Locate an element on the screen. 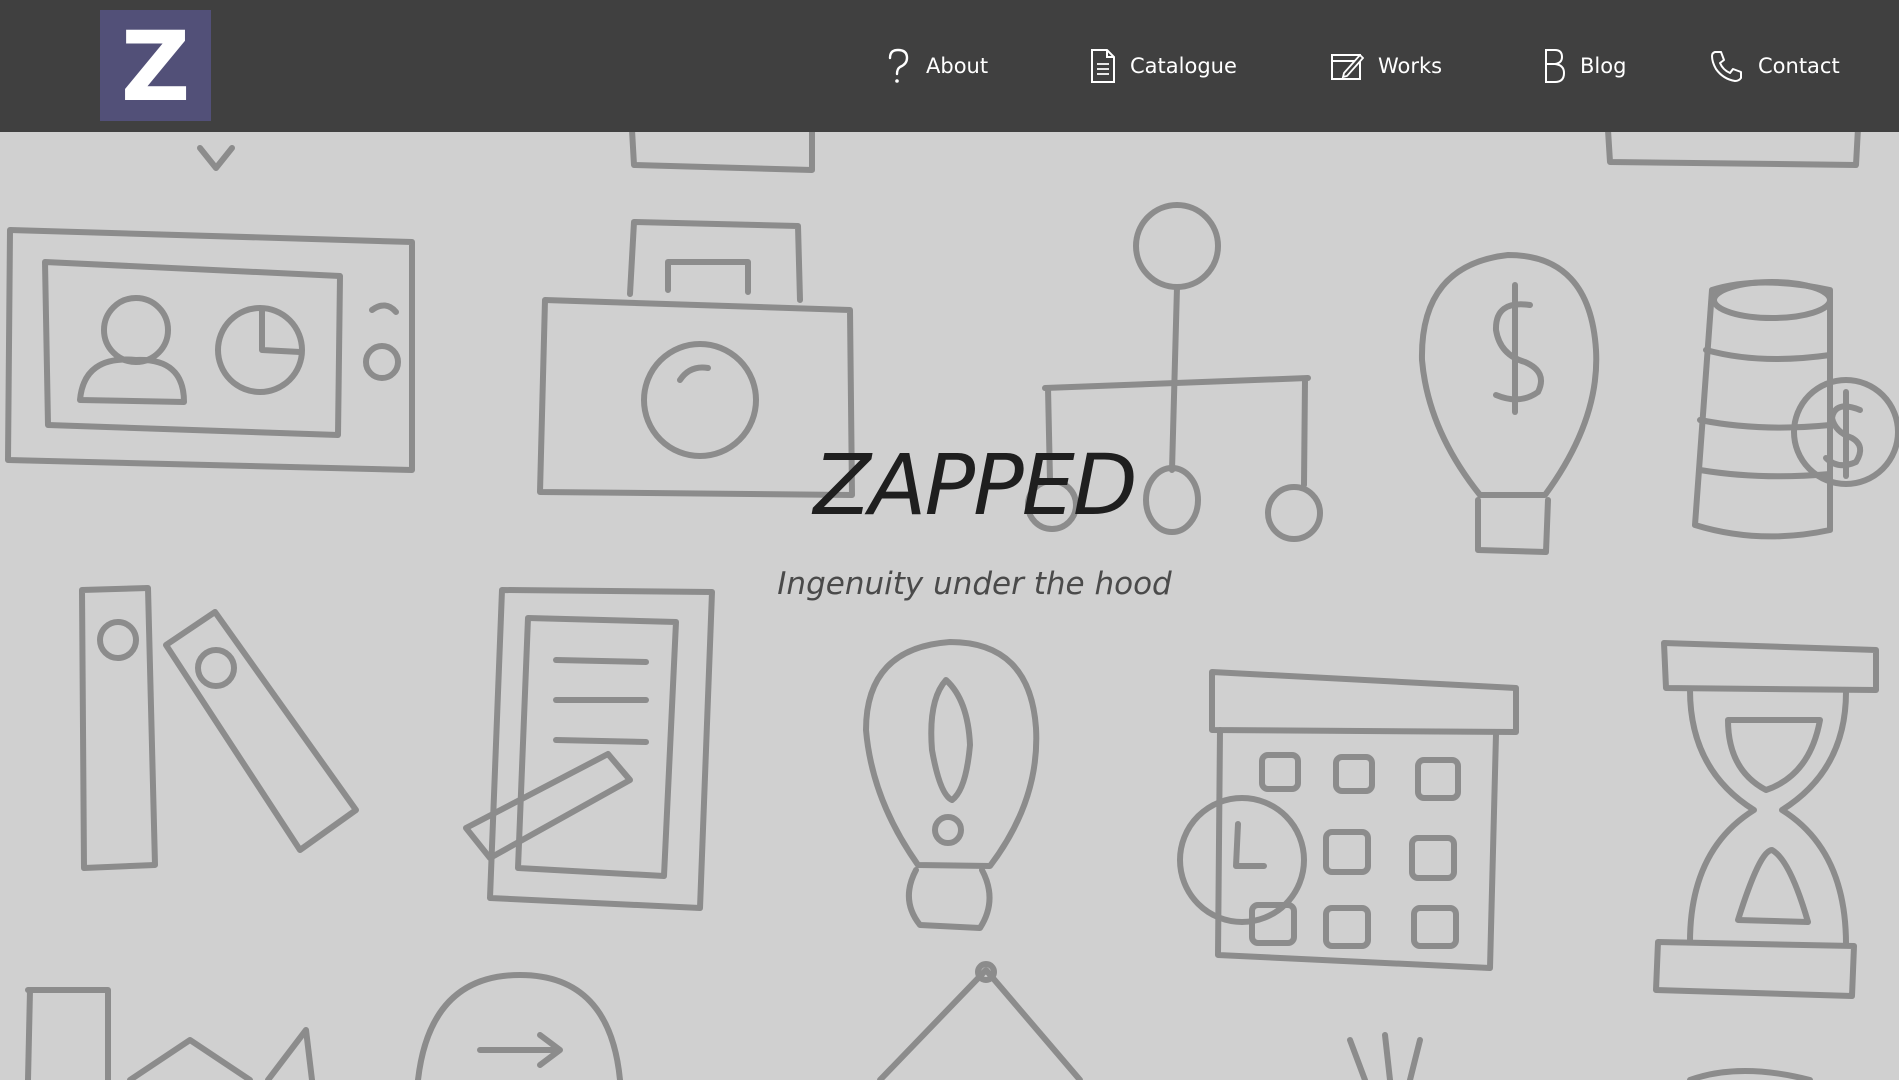 The height and width of the screenshot is (1080, 1899). top-partial-box-left-icon is located at coordinates (1029, 149).